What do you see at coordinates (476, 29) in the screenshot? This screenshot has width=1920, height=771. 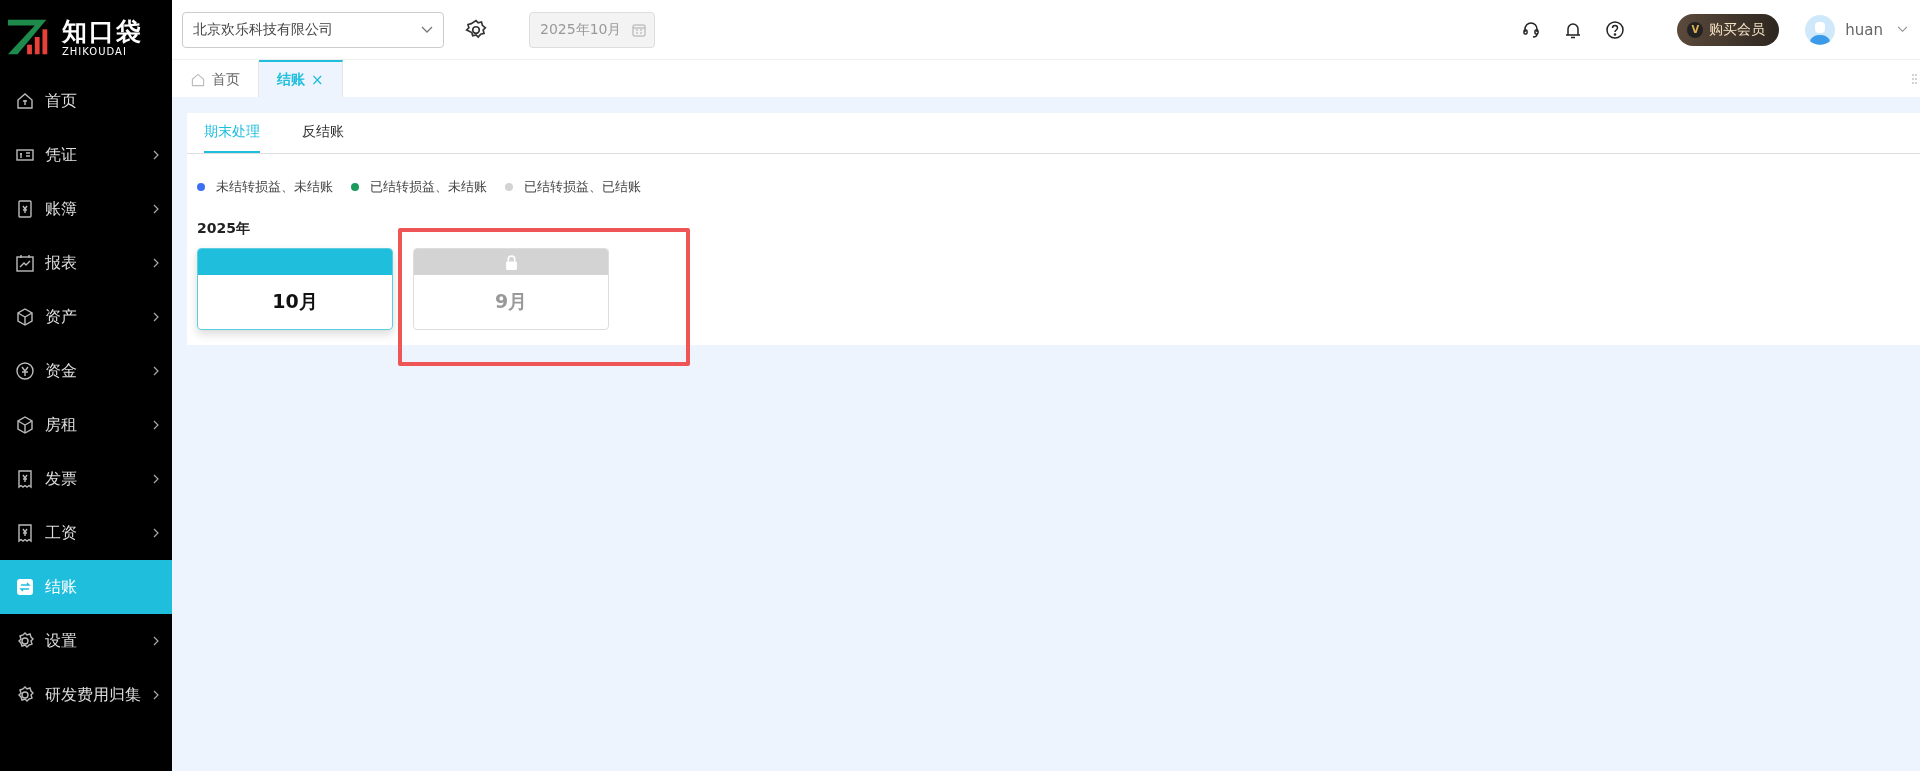 I see `settings-icon` at bounding box center [476, 29].